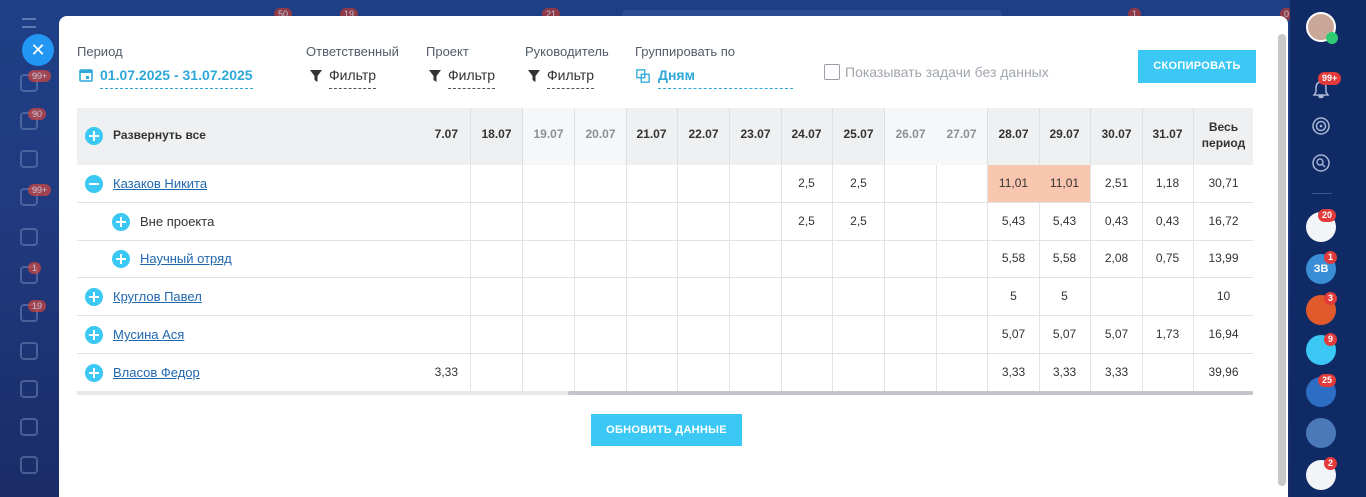 This screenshot has height=497, width=1366. Describe the element at coordinates (177, 221) in the screenshot. I see `row-name: Вне проекта` at that location.